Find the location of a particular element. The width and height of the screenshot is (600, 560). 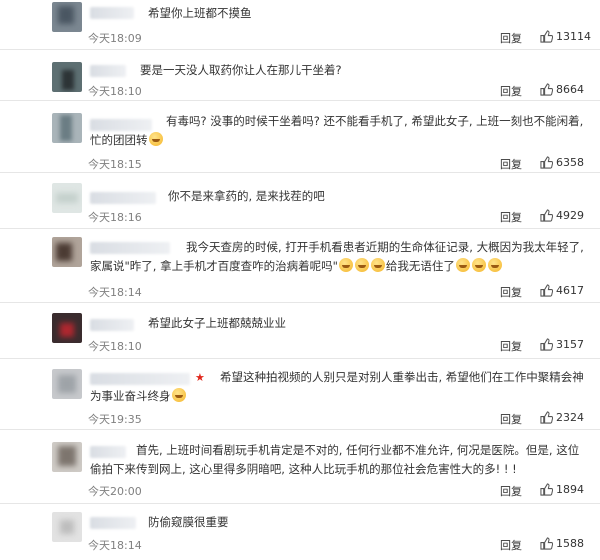

like-button: 6358 is located at coordinates (562, 162).